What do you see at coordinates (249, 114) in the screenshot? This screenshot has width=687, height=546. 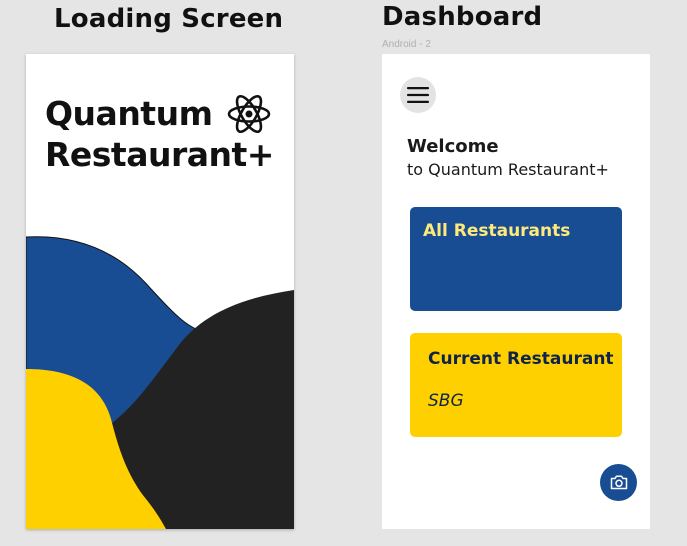 I see `atom-icon` at bounding box center [249, 114].